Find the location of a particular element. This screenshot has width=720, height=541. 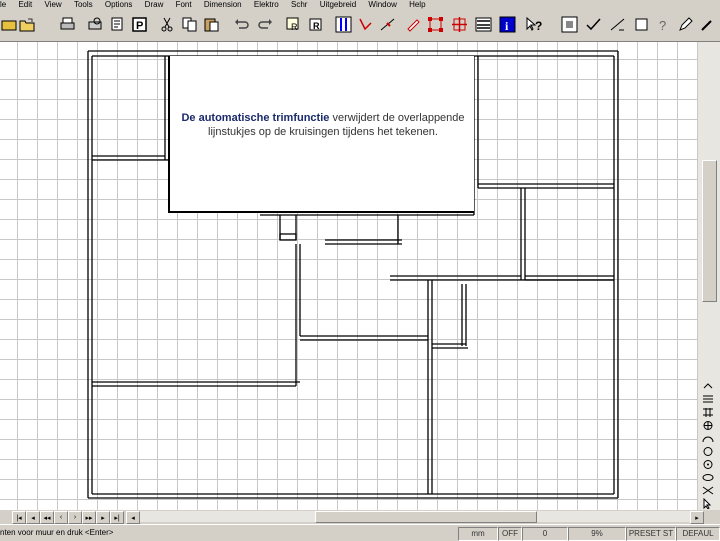

ortho-field: OFF is located at coordinates (510, 534).